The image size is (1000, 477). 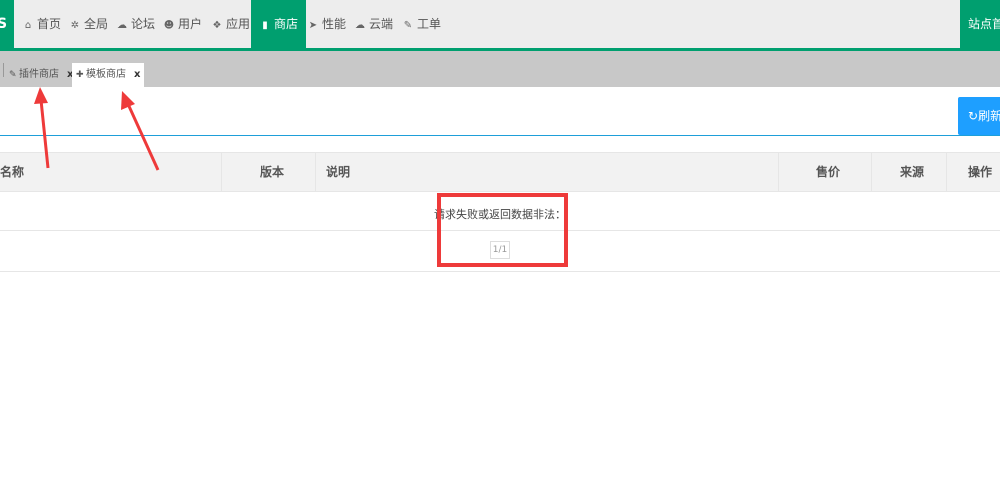 I want to click on nav-item-tickets: ✎ 工单, so click(x=421, y=24).